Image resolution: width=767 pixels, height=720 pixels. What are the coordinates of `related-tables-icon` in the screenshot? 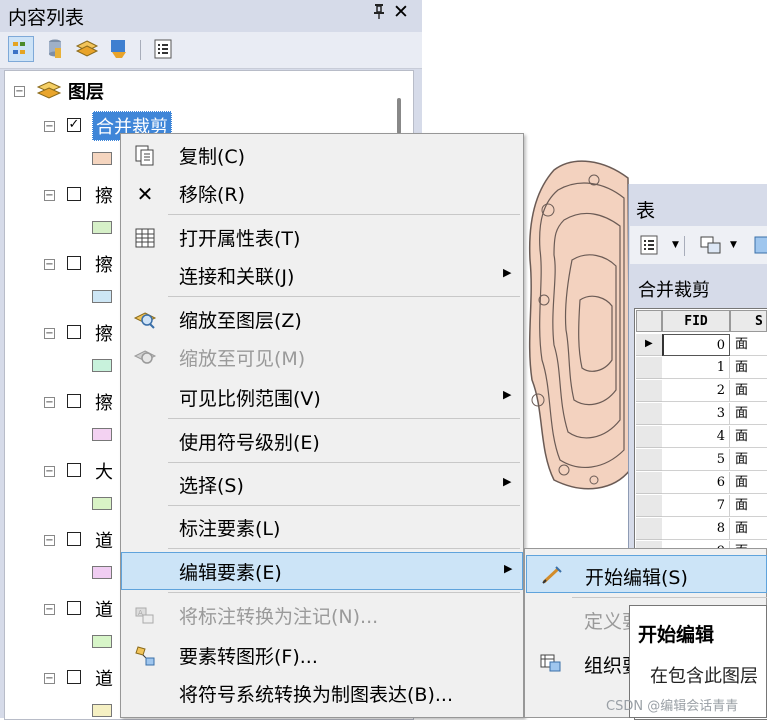 It's located at (711, 247).